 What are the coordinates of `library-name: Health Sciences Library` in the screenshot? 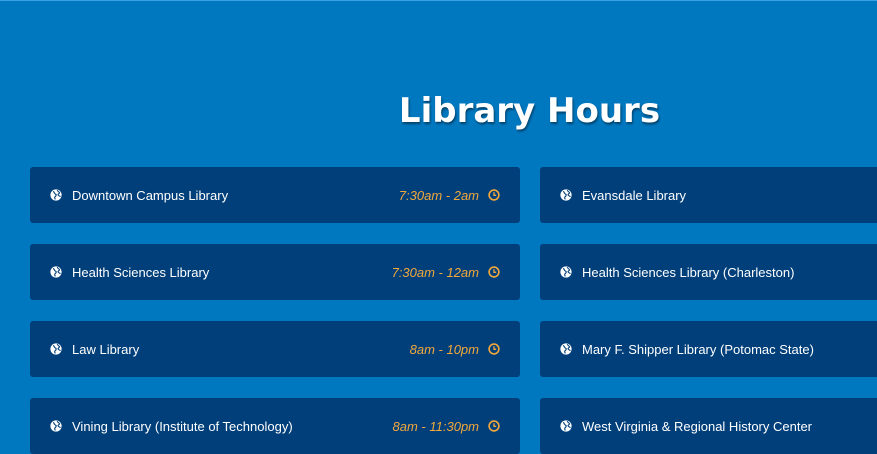 It's located at (141, 272).